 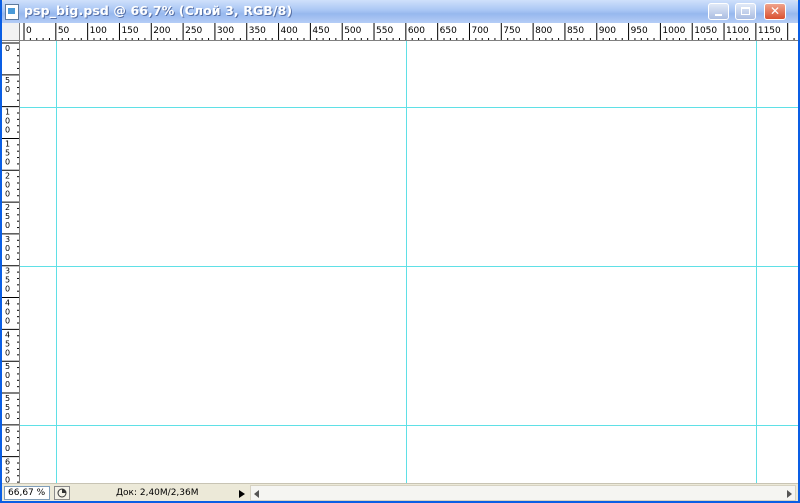 I want to click on ruler-label: 750, so click(x=511, y=31).